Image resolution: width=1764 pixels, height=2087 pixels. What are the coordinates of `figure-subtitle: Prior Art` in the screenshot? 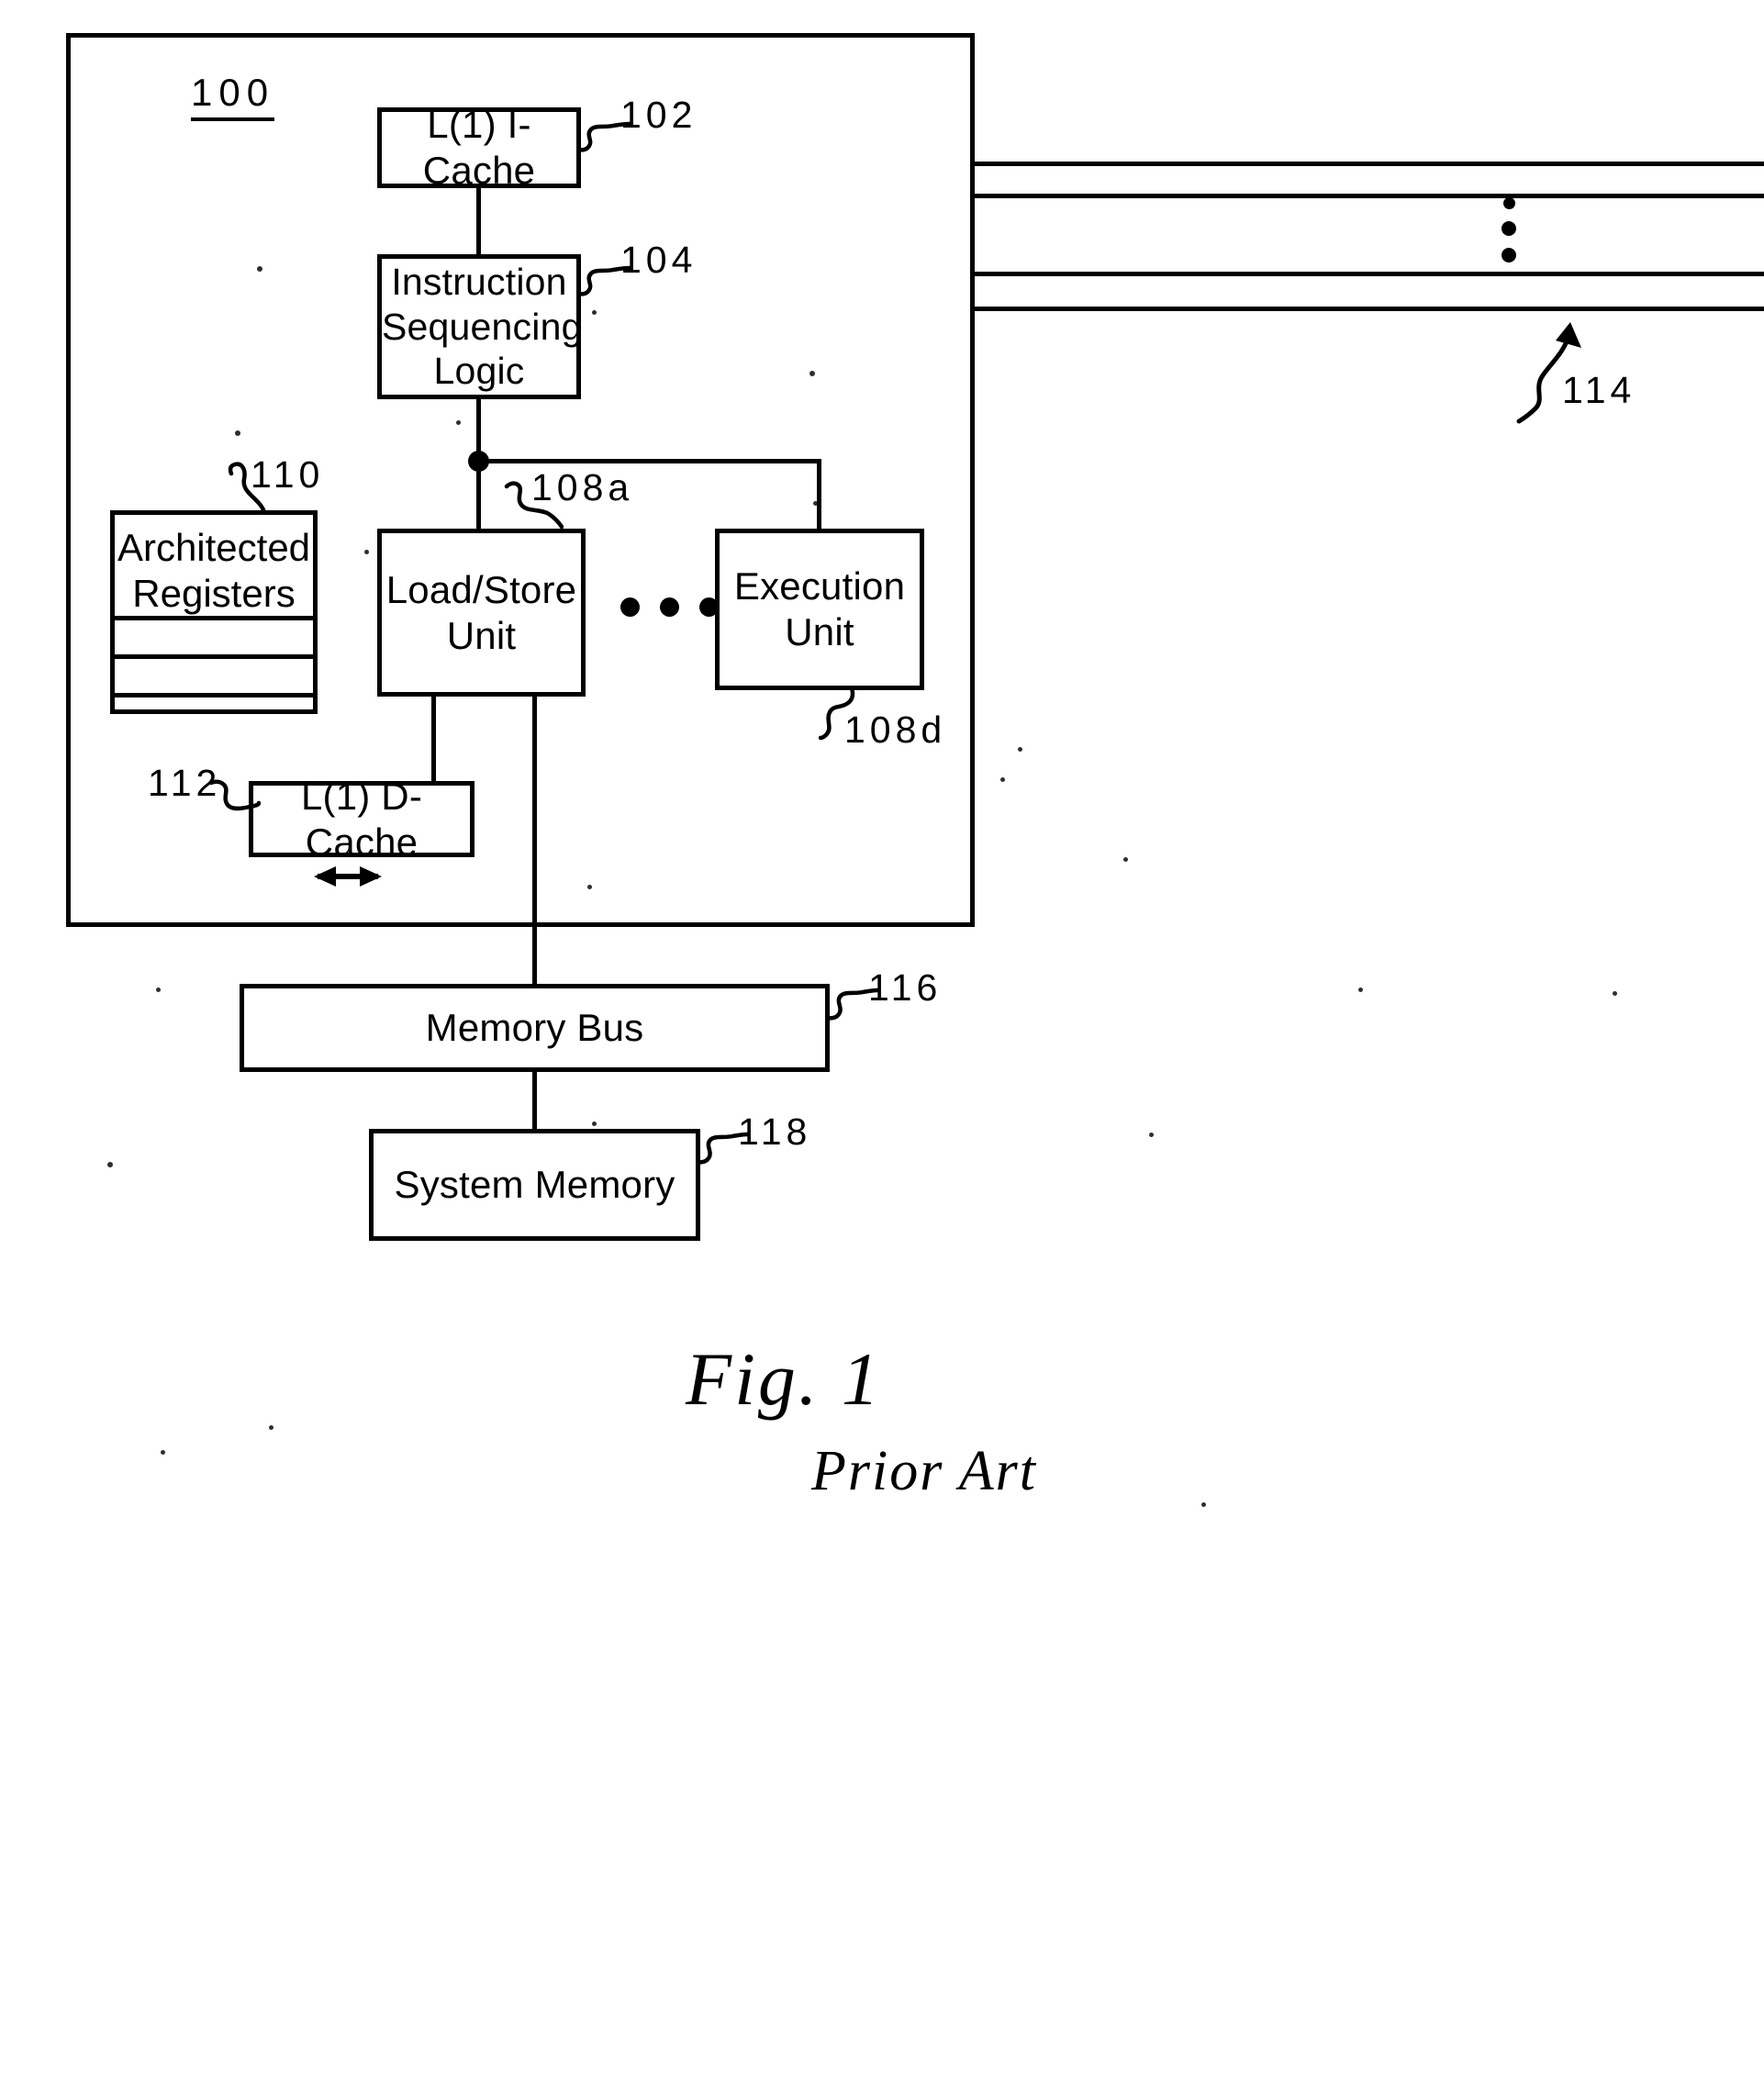 It's located at (924, 1471).